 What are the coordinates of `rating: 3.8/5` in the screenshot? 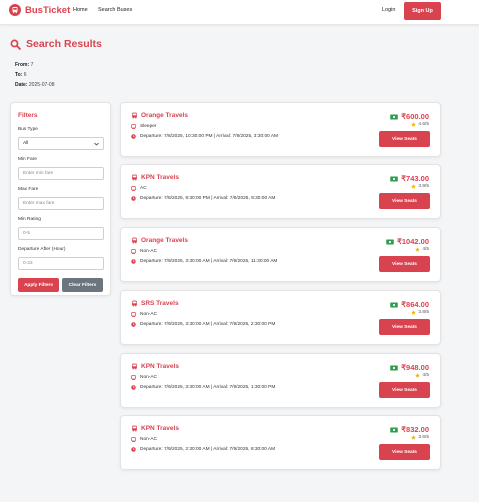 It's located at (423, 312).